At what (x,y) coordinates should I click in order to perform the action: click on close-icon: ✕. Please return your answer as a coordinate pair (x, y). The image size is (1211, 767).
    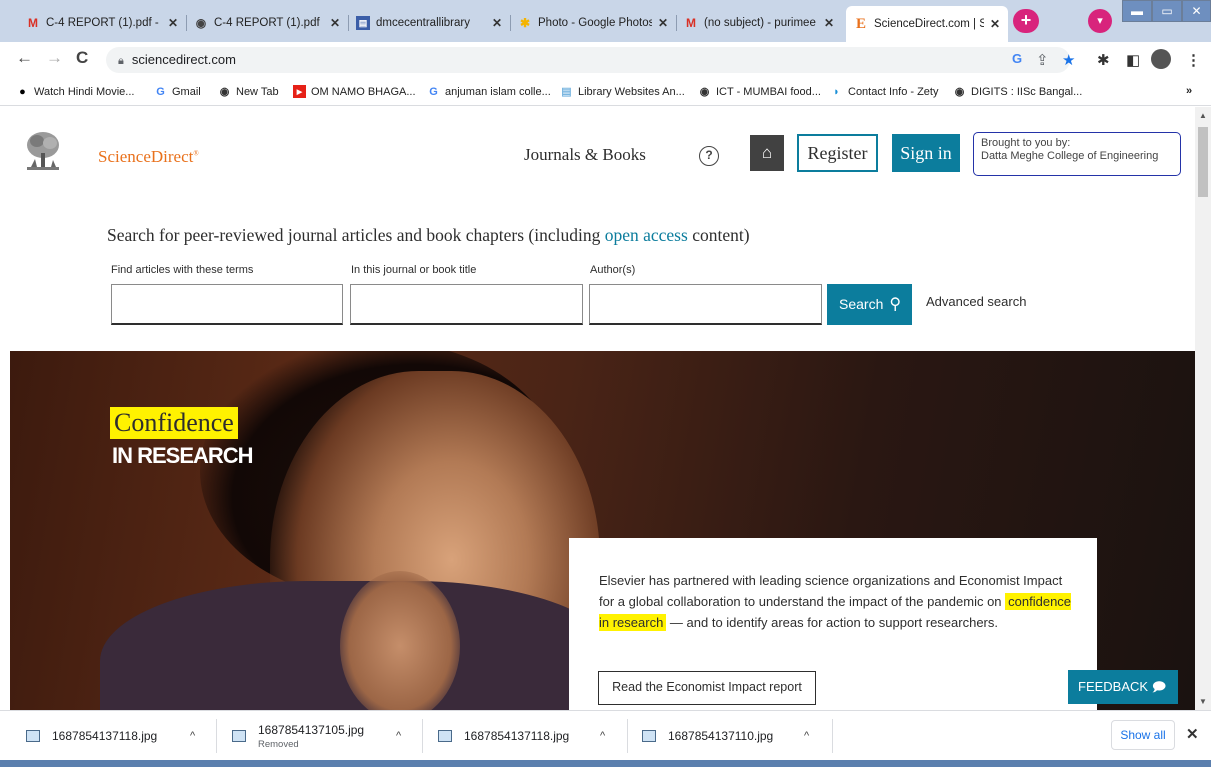
    Looking at the image, I should click on (1192, 734).